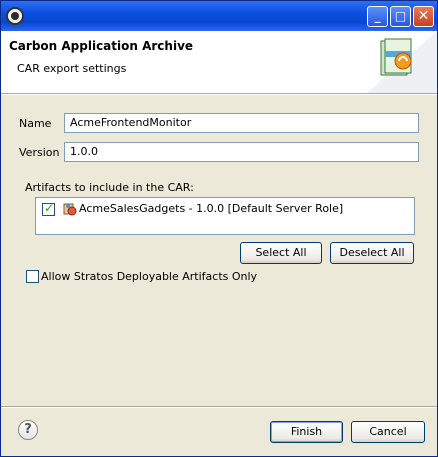  I want to click on name-label: Name, so click(35, 123).